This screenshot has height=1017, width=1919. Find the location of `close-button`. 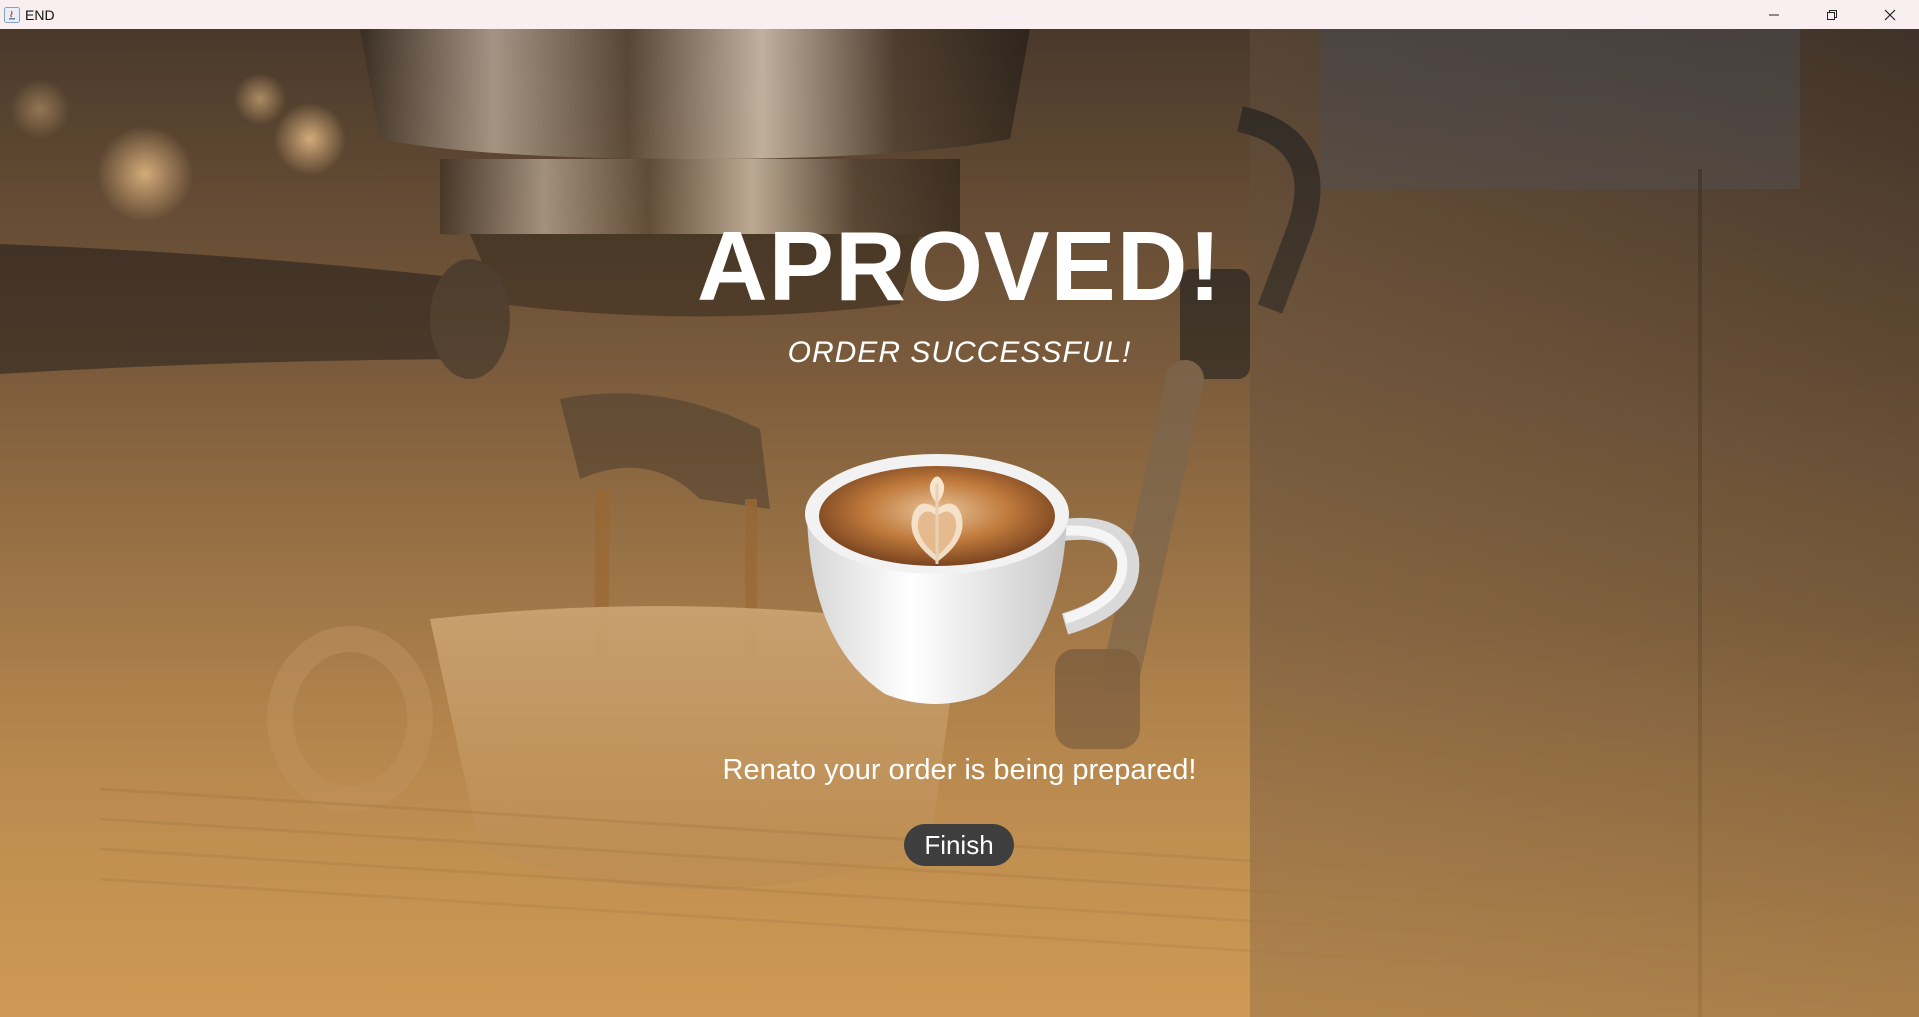

close-button is located at coordinates (1890, 14).